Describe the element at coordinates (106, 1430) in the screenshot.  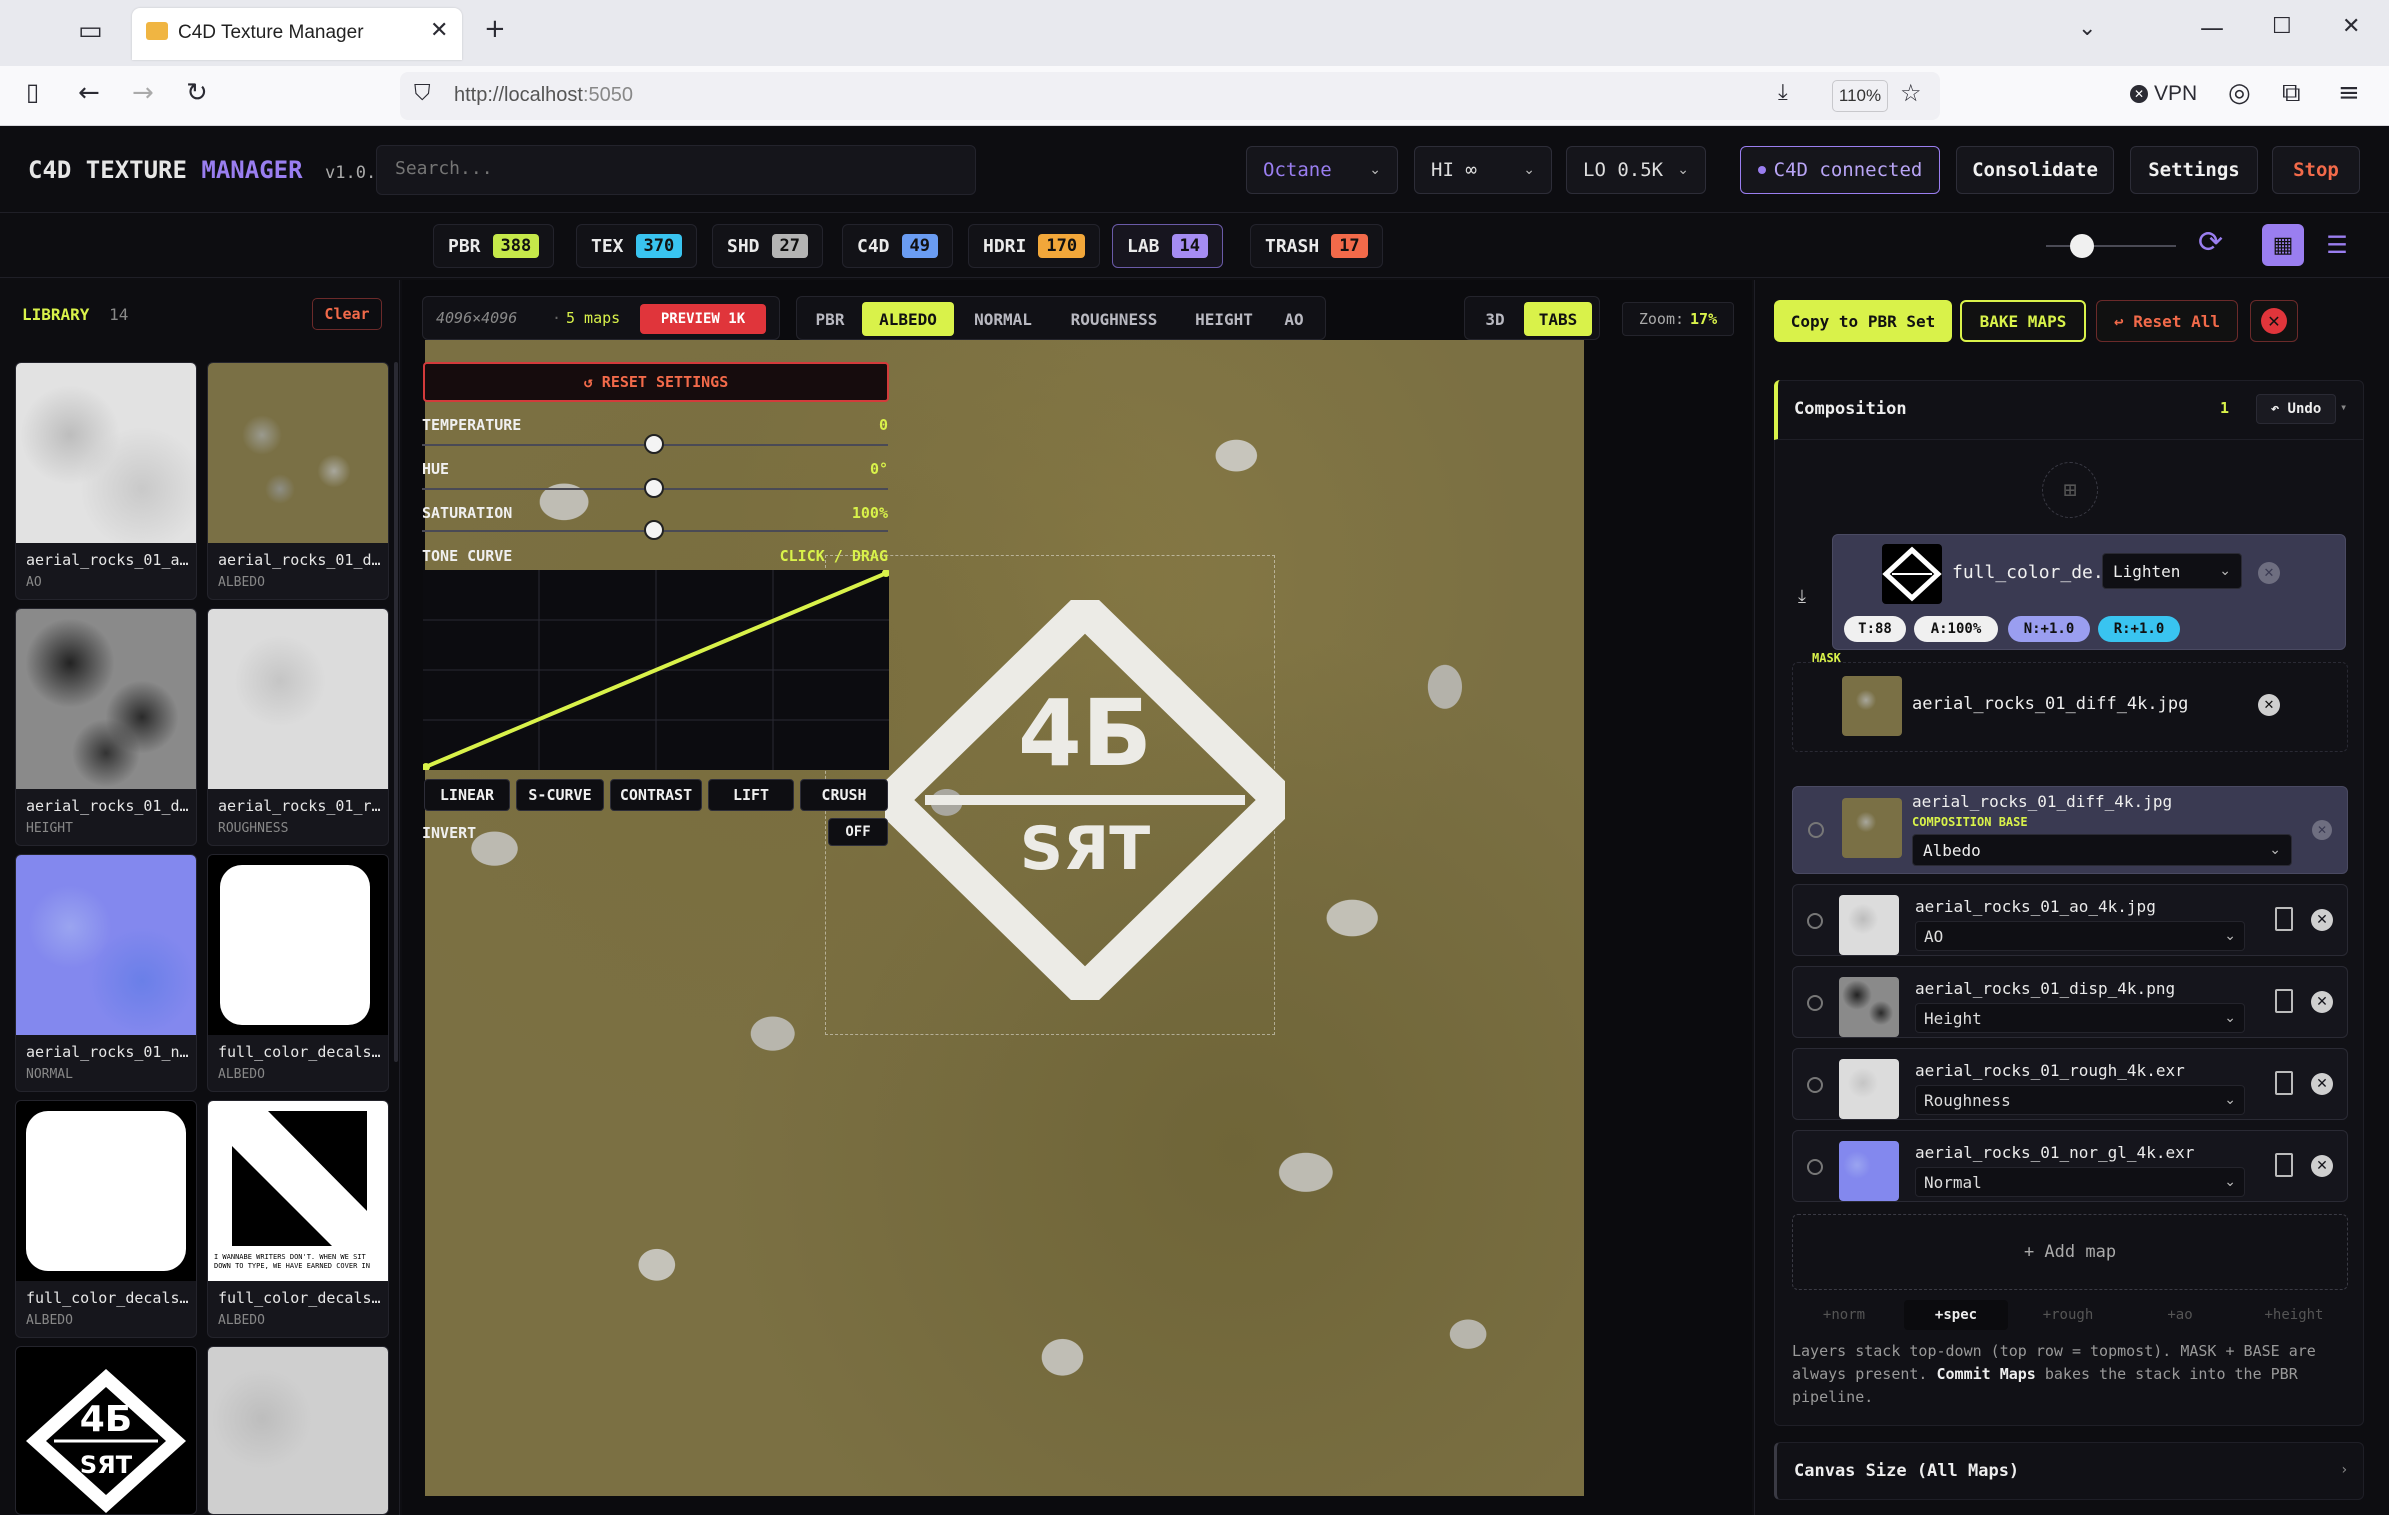
I see `list-item: 4Б SЯT` at that location.